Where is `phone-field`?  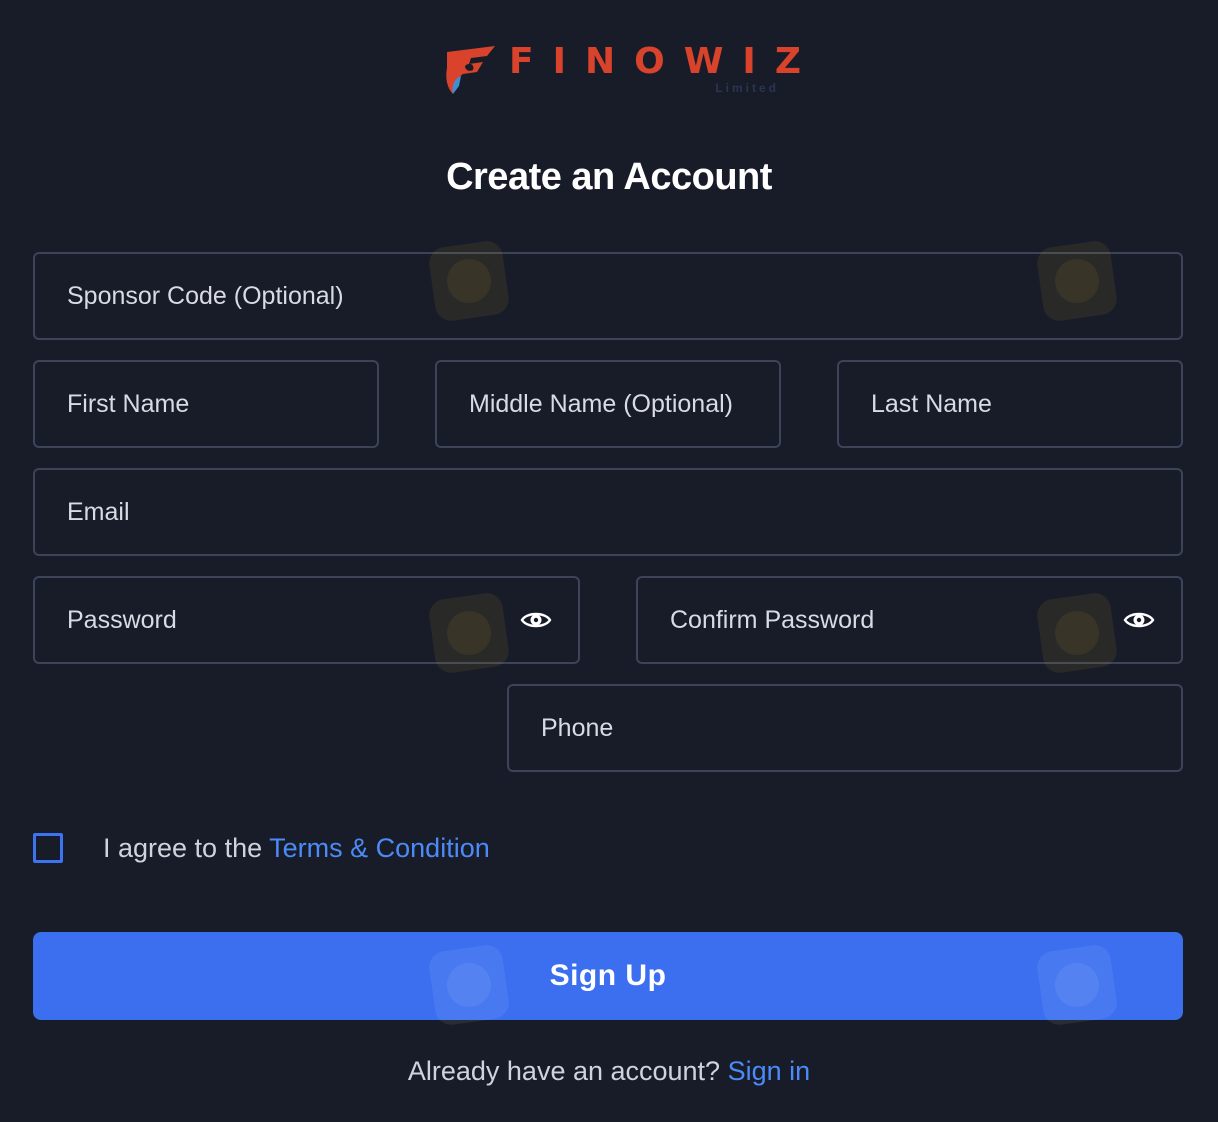 phone-field is located at coordinates (845, 728).